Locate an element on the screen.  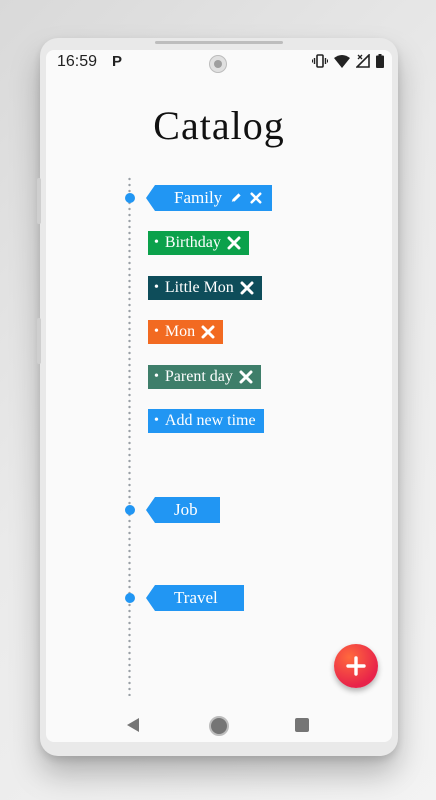
list-item-parent-day: • Parent day is located at coordinates (204, 377).